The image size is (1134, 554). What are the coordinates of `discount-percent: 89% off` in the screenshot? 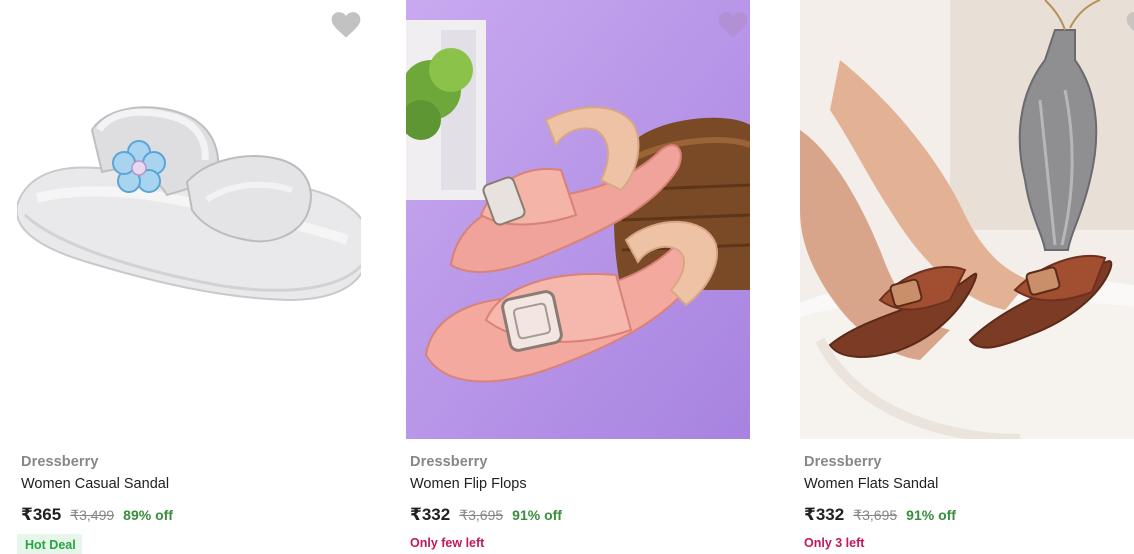 It's located at (148, 515).